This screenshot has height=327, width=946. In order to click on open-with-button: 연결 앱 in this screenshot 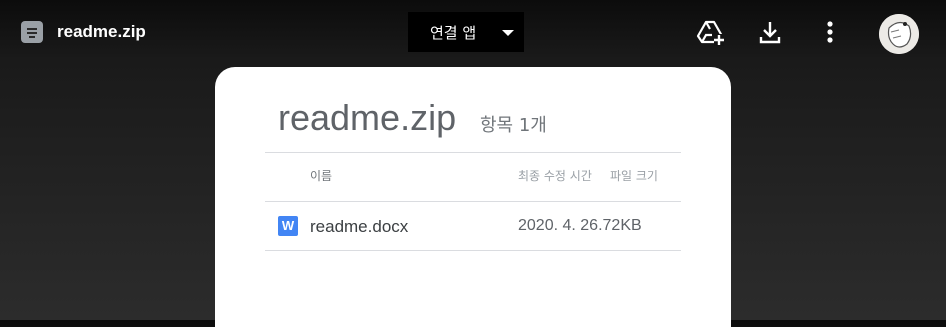, I will do `click(466, 32)`.